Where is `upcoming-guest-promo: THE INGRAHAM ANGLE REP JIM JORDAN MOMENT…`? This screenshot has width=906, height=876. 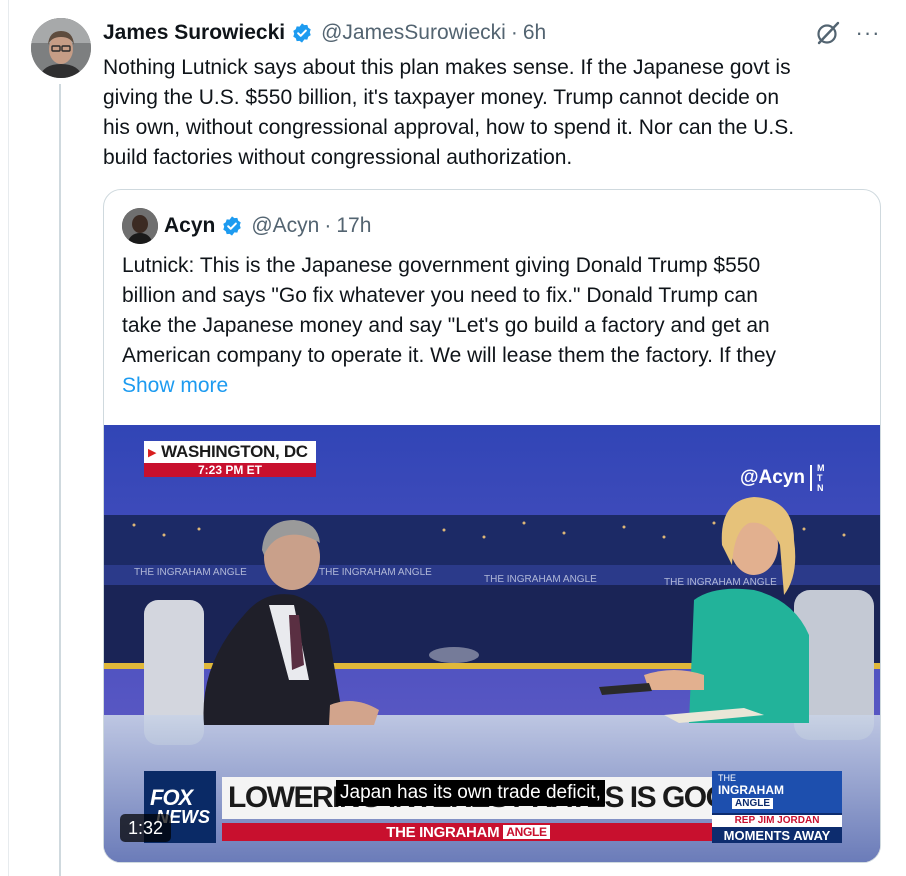 upcoming-guest-promo: THE INGRAHAM ANGLE REP JIM JORDAN MOMENT… is located at coordinates (777, 807).